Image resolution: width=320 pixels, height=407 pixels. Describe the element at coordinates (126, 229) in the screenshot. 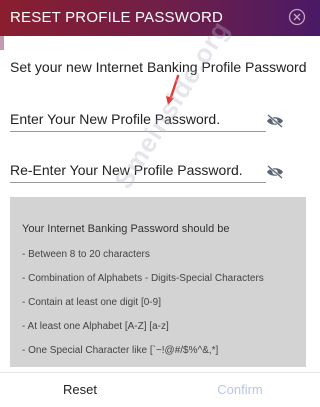

I see `rules-heading: Your Internet Banking Password should be` at that location.